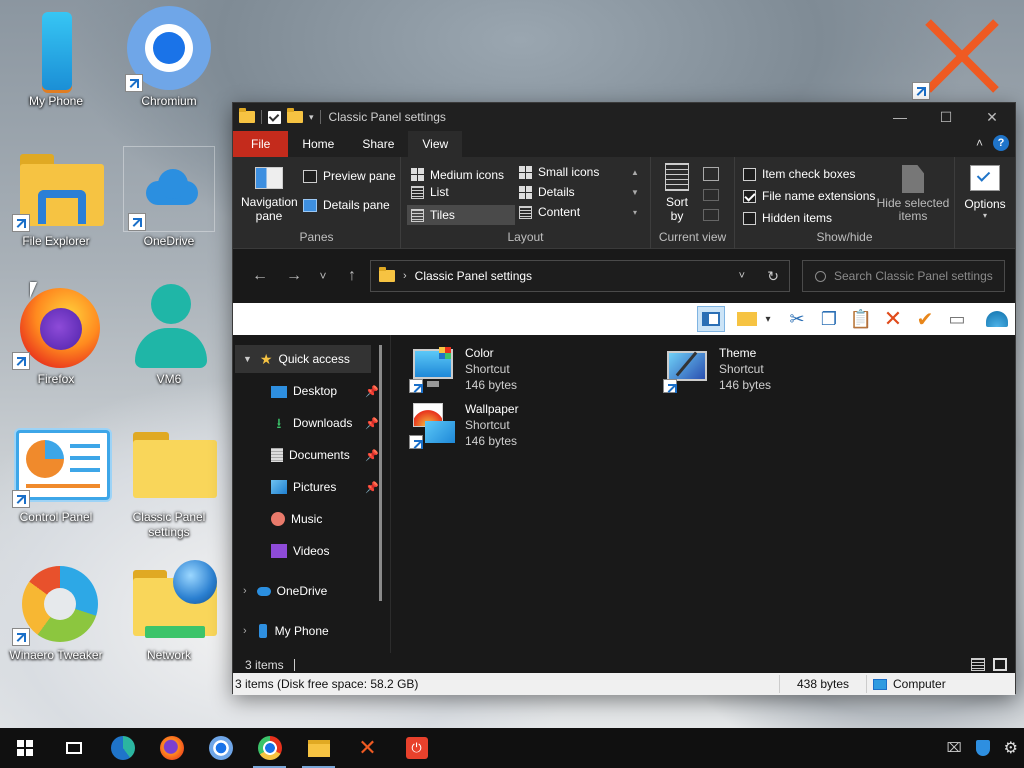 The height and width of the screenshot is (768, 1024). Describe the element at coordinates (747, 319) in the screenshot. I see `select-all-icon` at that location.